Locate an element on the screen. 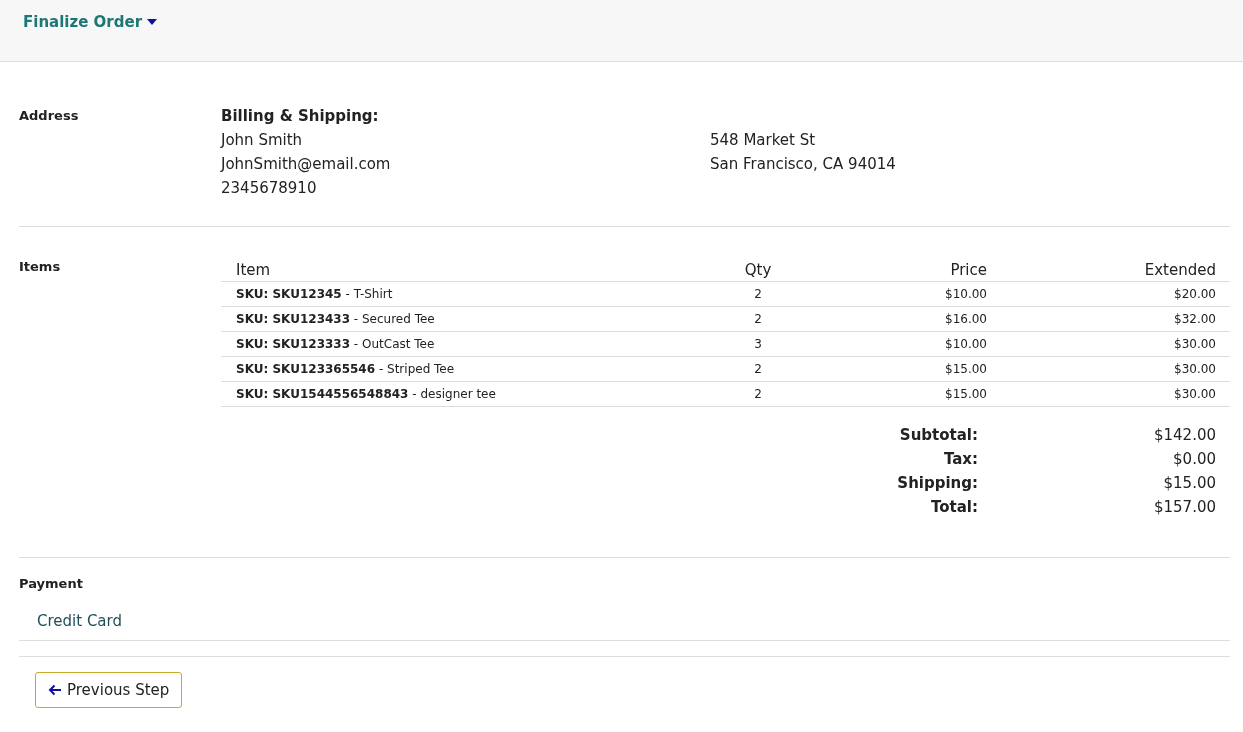 This screenshot has width=1243, height=732. extended-cell: $32.00 is located at coordinates (1115, 319).